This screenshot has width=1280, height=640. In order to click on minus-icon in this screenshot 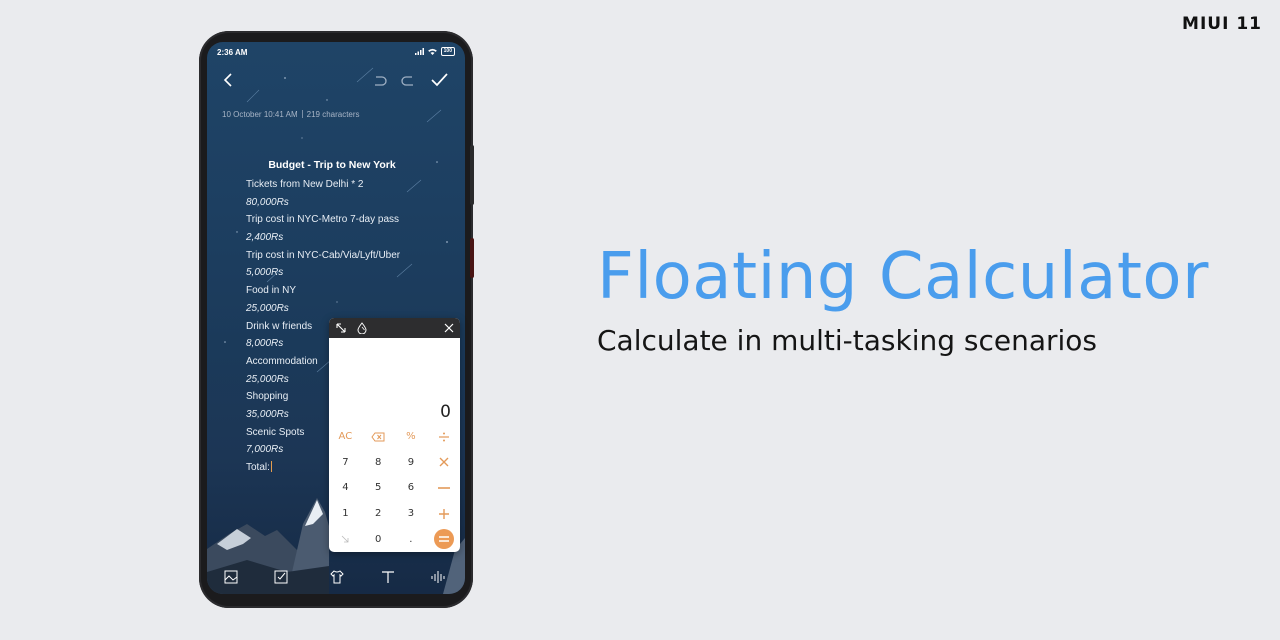, I will do `click(443, 488)`.